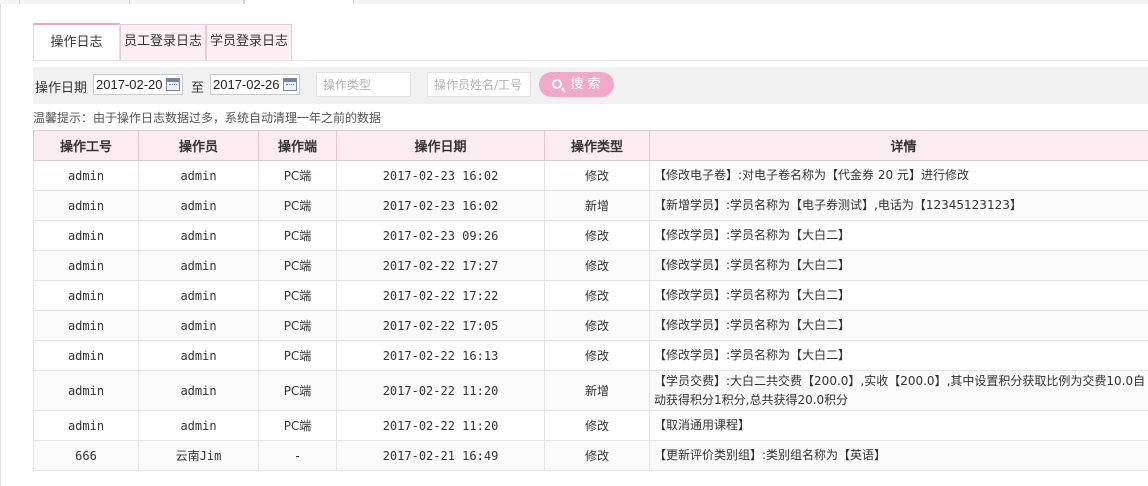 The width and height of the screenshot is (1148, 486). I want to click on search-button: 搜 索, so click(576, 84).